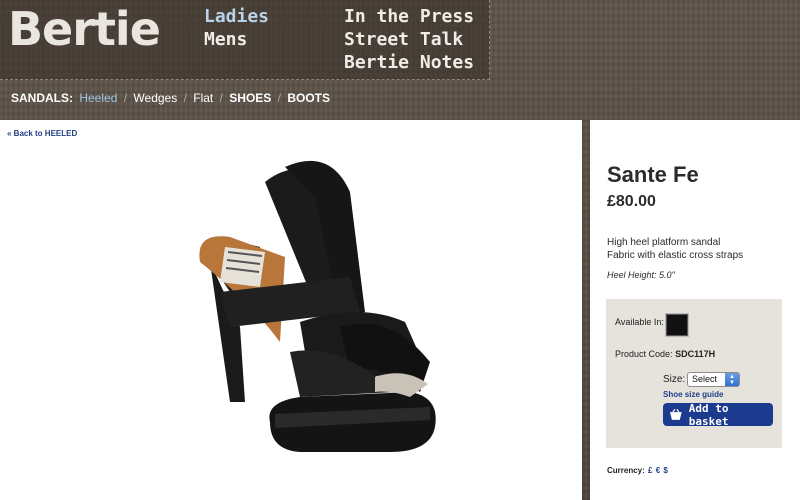  What do you see at coordinates (155, 98) in the screenshot?
I see `subnav-wedges: Wedges` at bounding box center [155, 98].